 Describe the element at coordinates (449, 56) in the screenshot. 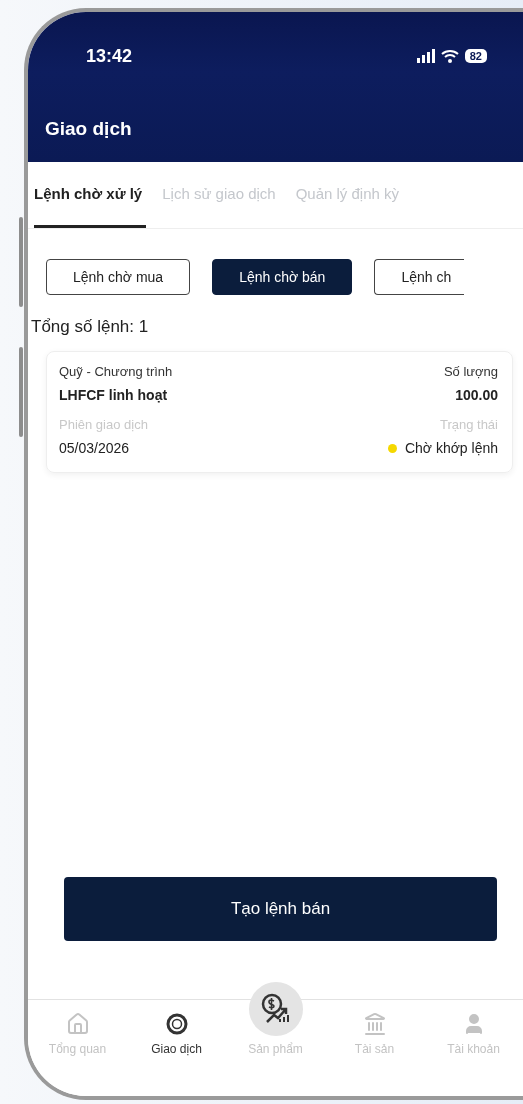

I see `wifi-icon` at that location.